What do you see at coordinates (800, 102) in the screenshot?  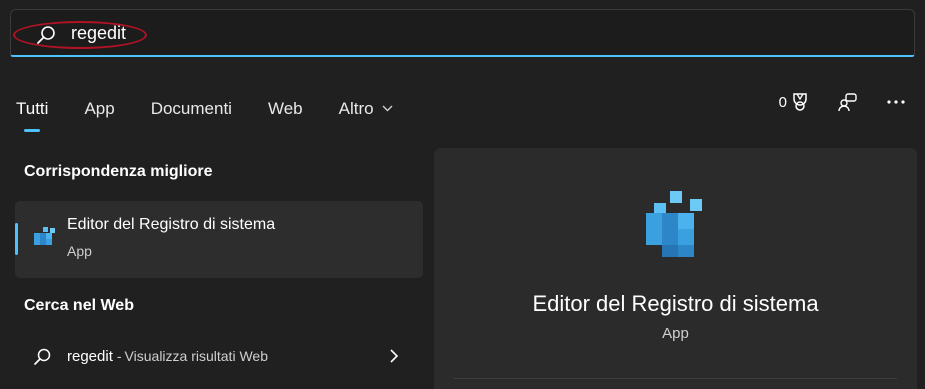 I see `trophy-icon` at bounding box center [800, 102].